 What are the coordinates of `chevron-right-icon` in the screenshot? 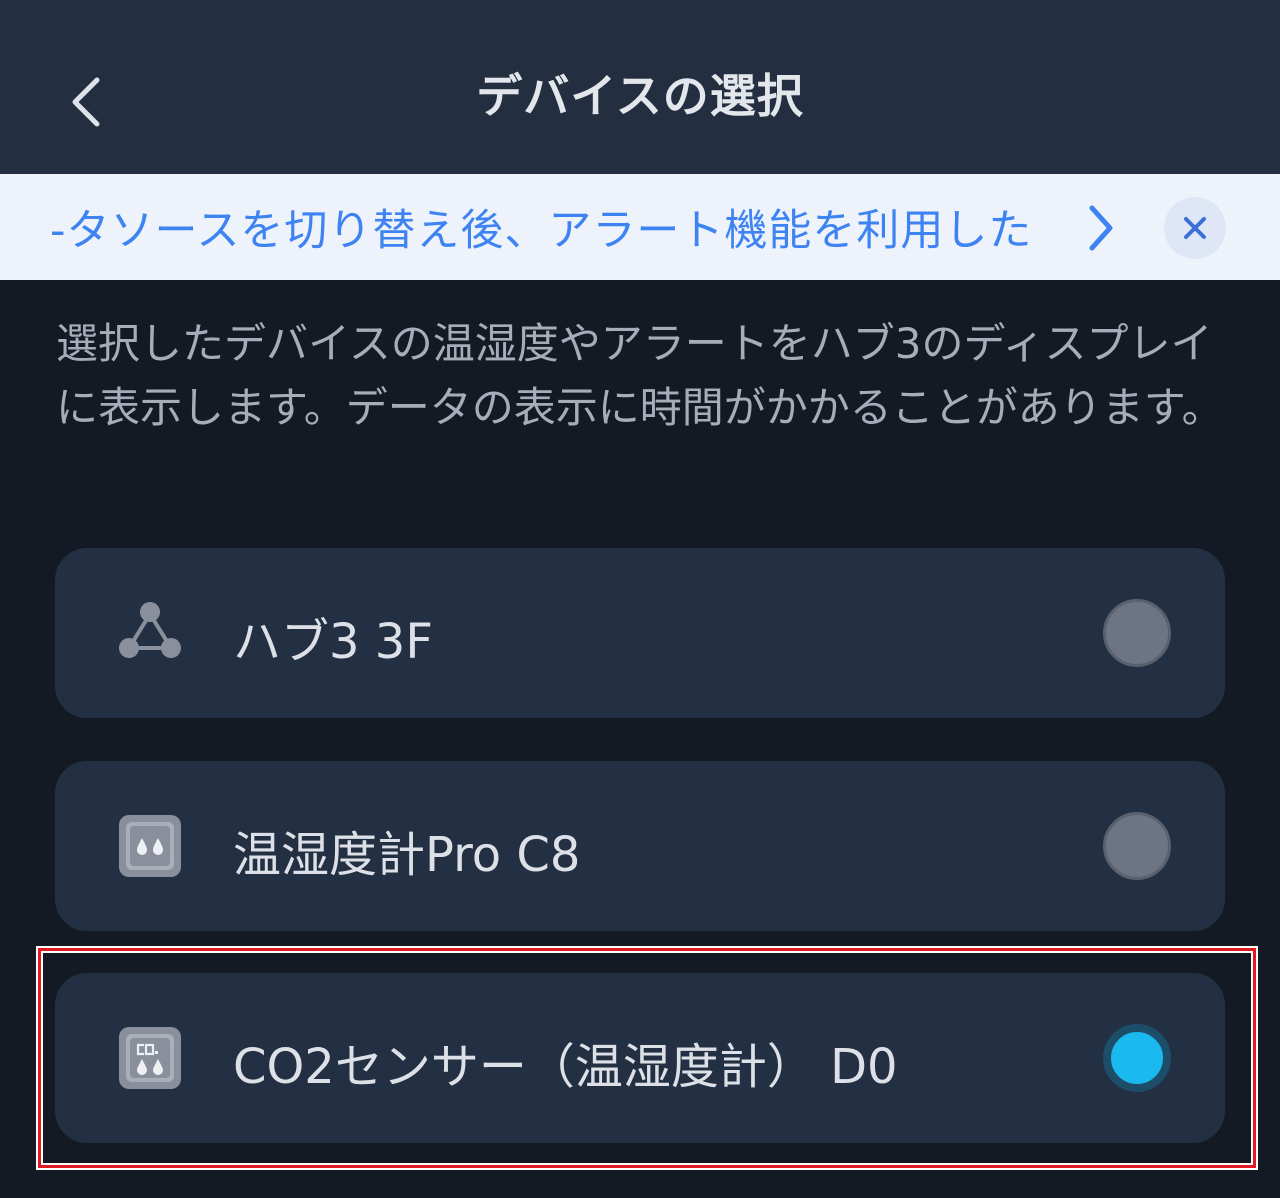 It's located at (1100, 228).